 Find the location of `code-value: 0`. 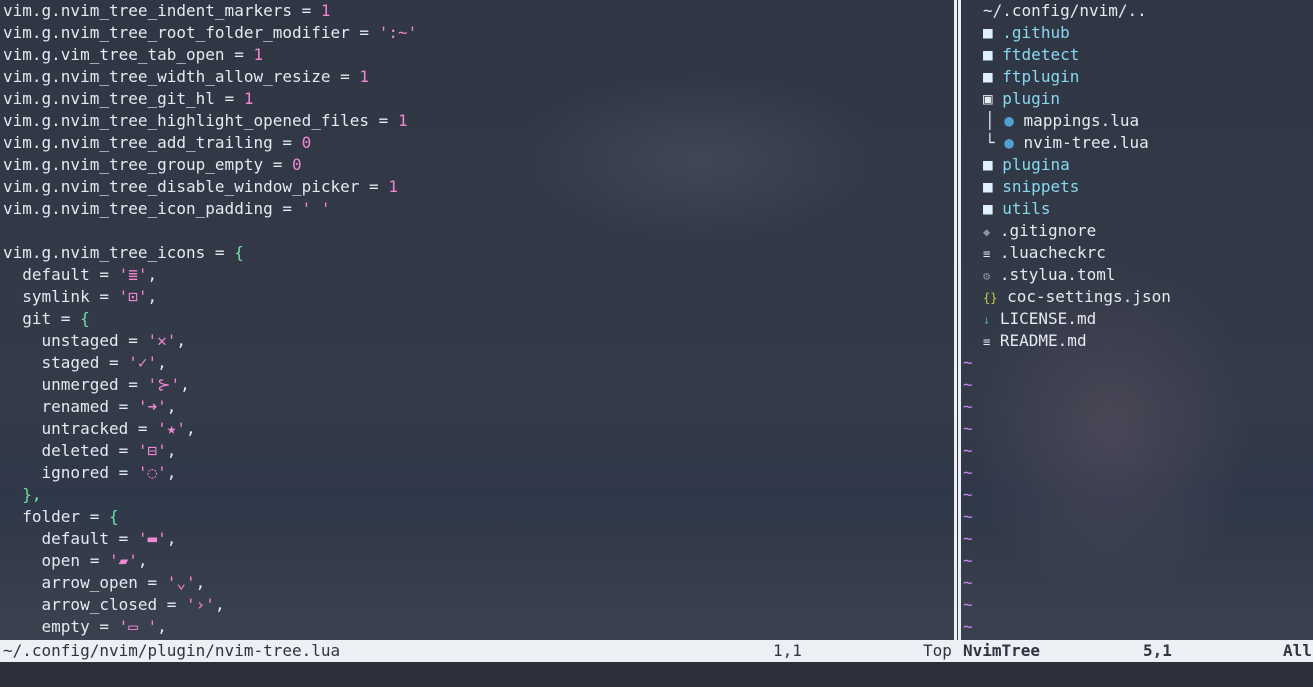

code-value: 0 is located at coordinates (306, 142).